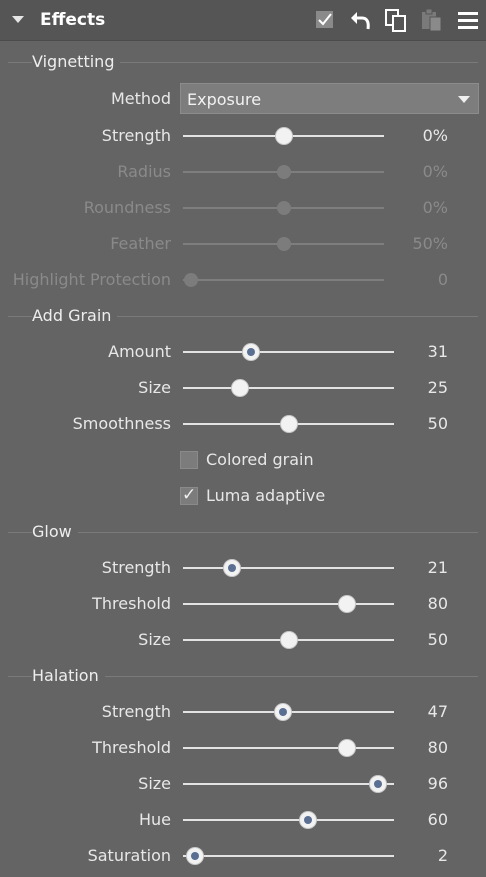  I want to click on halation-hue-label: Hue, so click(154, 819).